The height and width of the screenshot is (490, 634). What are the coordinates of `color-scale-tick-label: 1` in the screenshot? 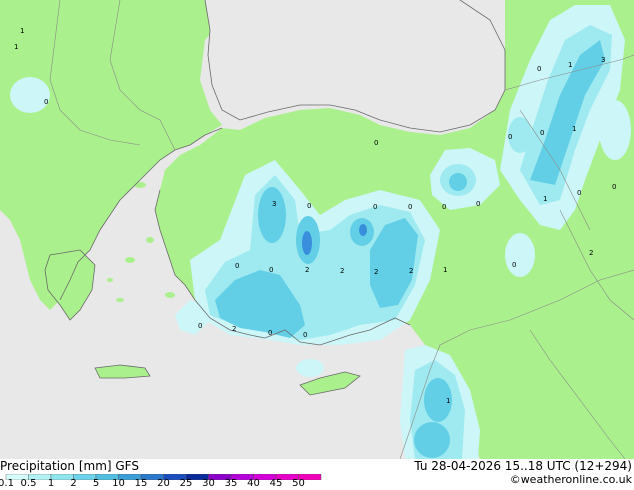 It's located at (51, 483).